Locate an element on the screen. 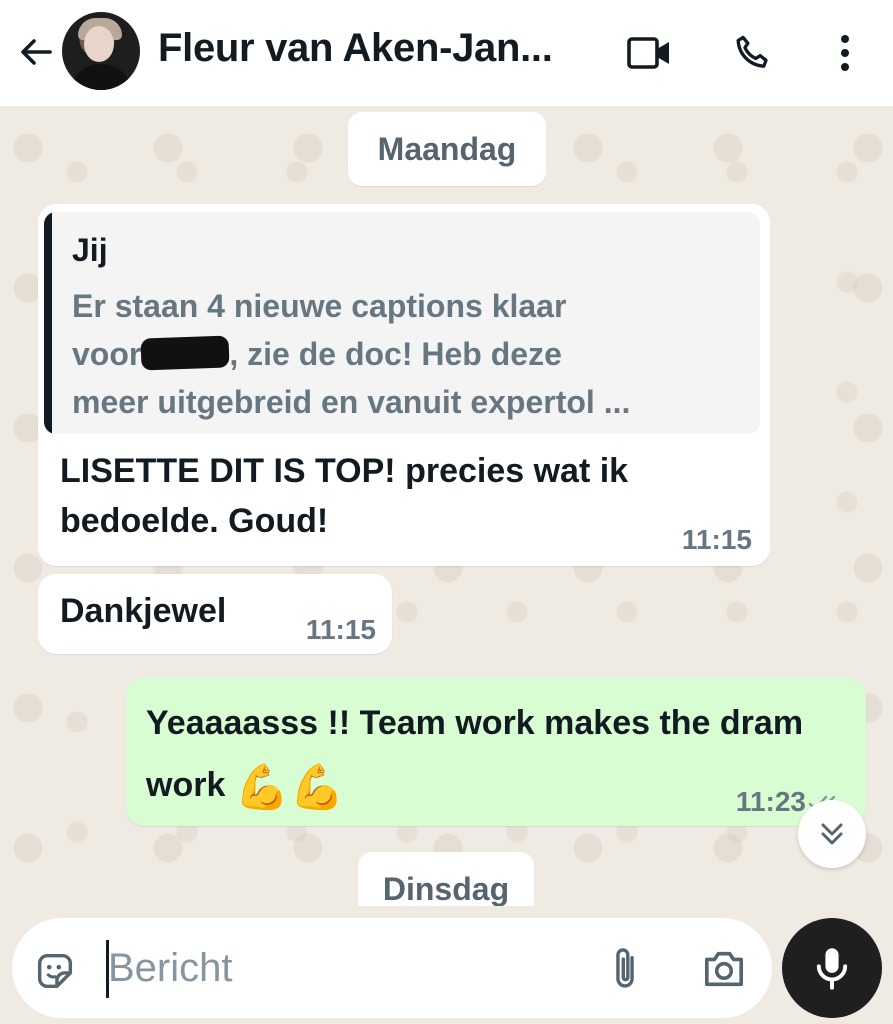  message-time: 11:23 is located at coordinates (770, 801).